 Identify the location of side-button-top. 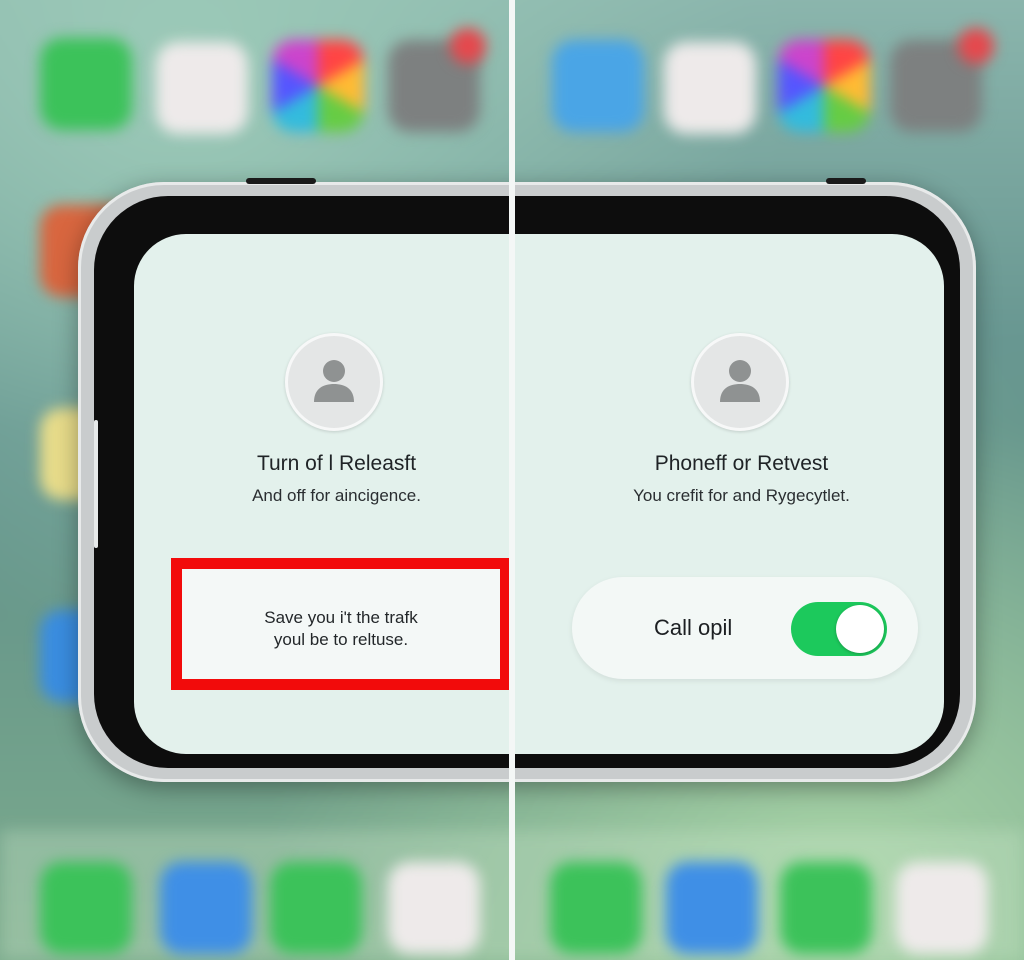
(281, 181).